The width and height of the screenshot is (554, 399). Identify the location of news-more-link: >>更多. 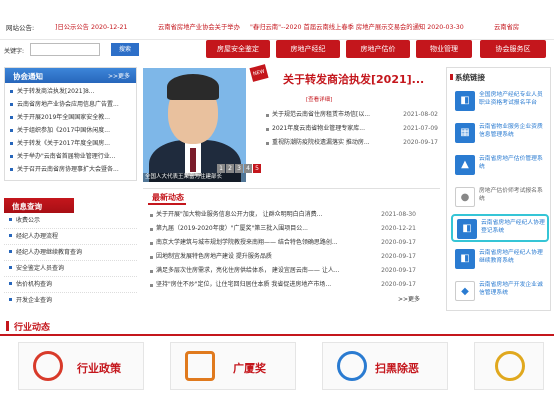
(409, 298).